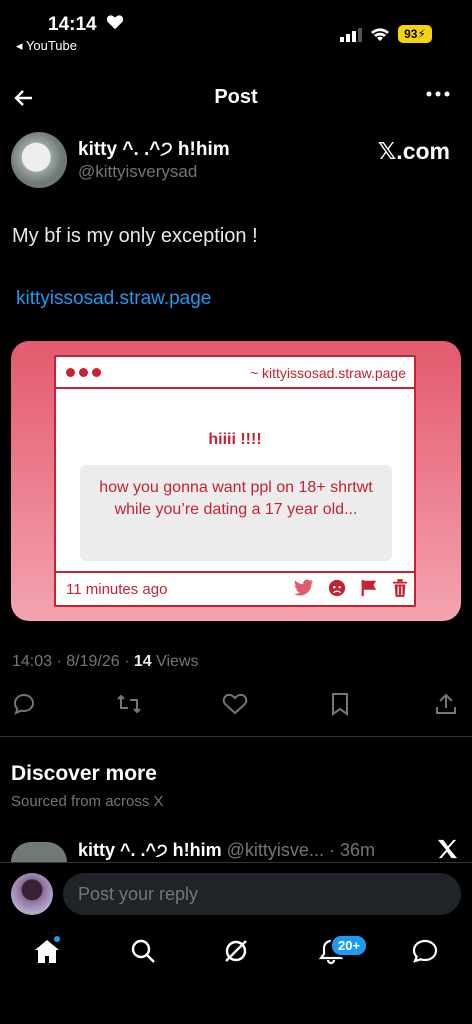 The image size is (472, 1024). Describe the element at coordinates (137, 172) in the screenshot. I see `author-handle: @kittyisverysad` at that location.